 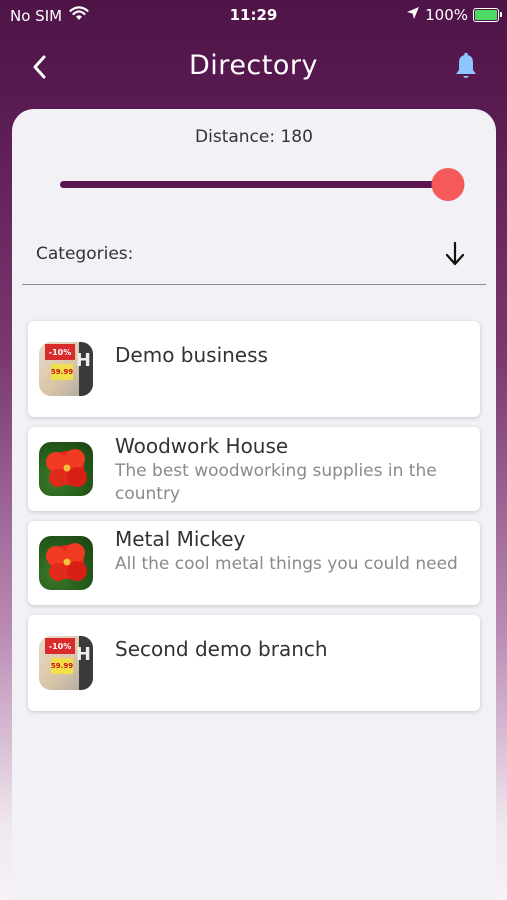 What do you see at coordinates (191, 355) in the screenshot?
I see `business-name: Demo business` at bounding box center [191, 355].